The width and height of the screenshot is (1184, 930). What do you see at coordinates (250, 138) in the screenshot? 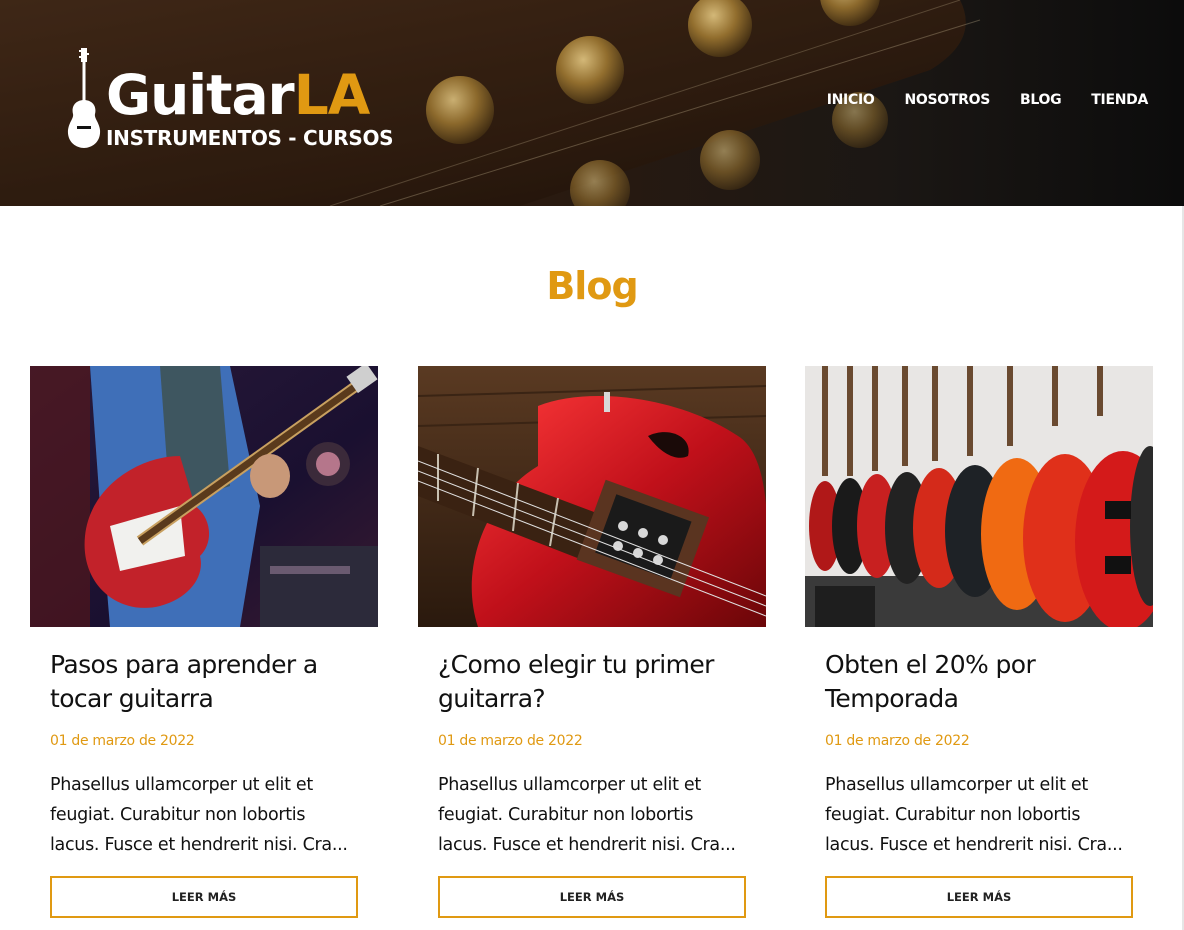
I see `logo-tagline: INSTRUMENTOS - CURSOS` at bounding box center [250, 138].